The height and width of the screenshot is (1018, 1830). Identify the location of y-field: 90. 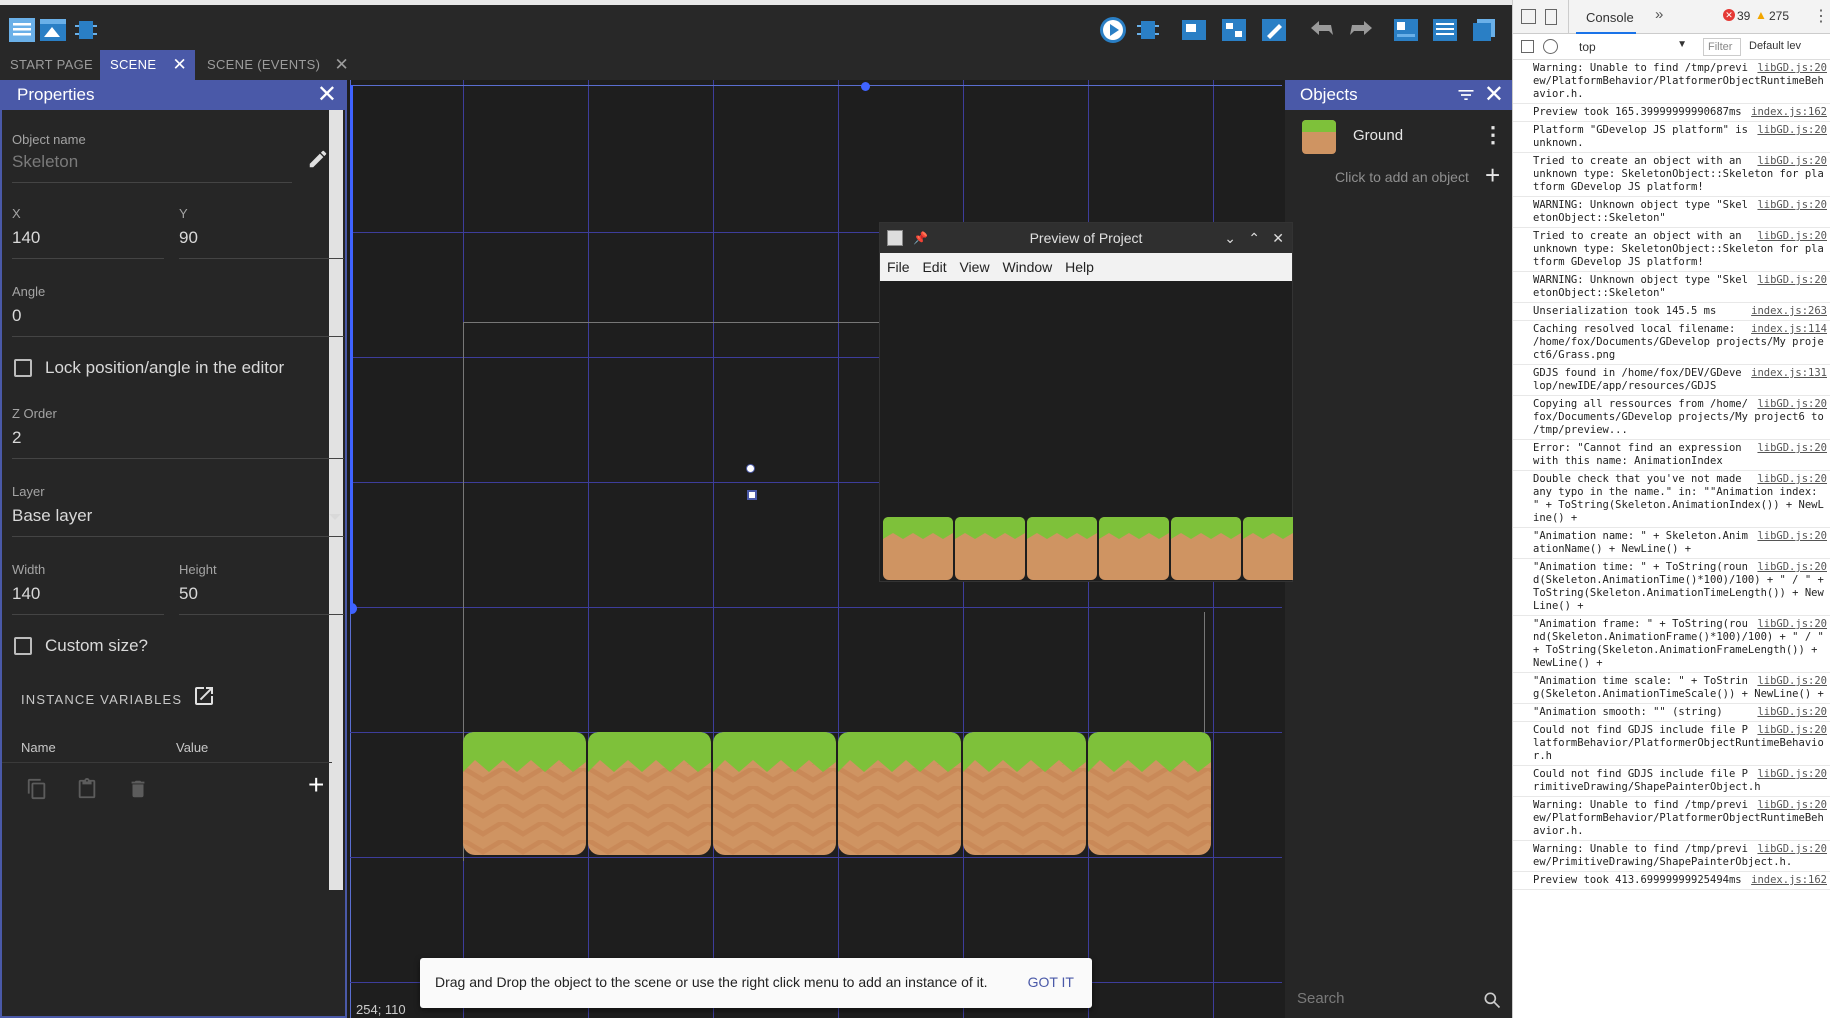
(188, 238).